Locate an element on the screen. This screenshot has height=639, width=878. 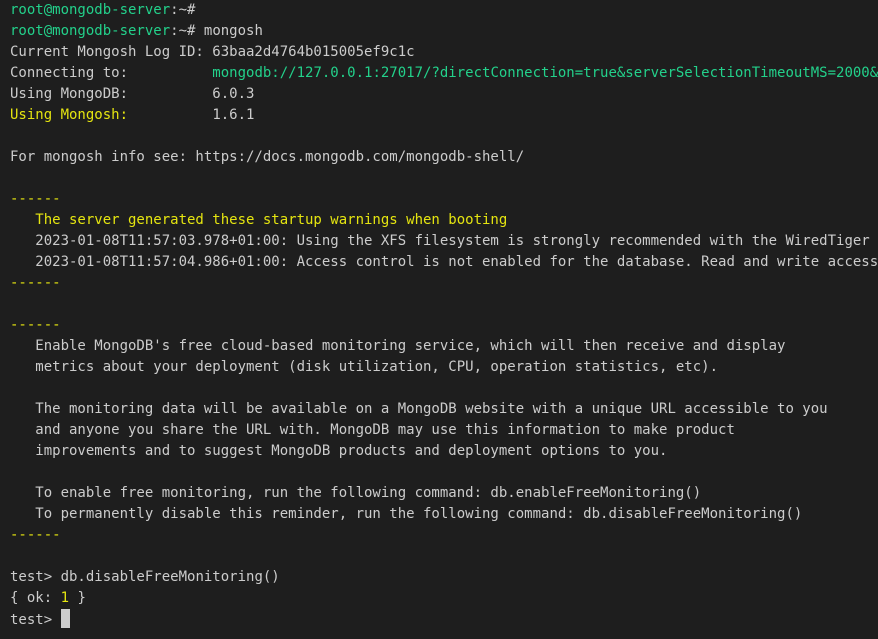
mongosh-label: Using Mongosh: is located at coordinates (69, 115).